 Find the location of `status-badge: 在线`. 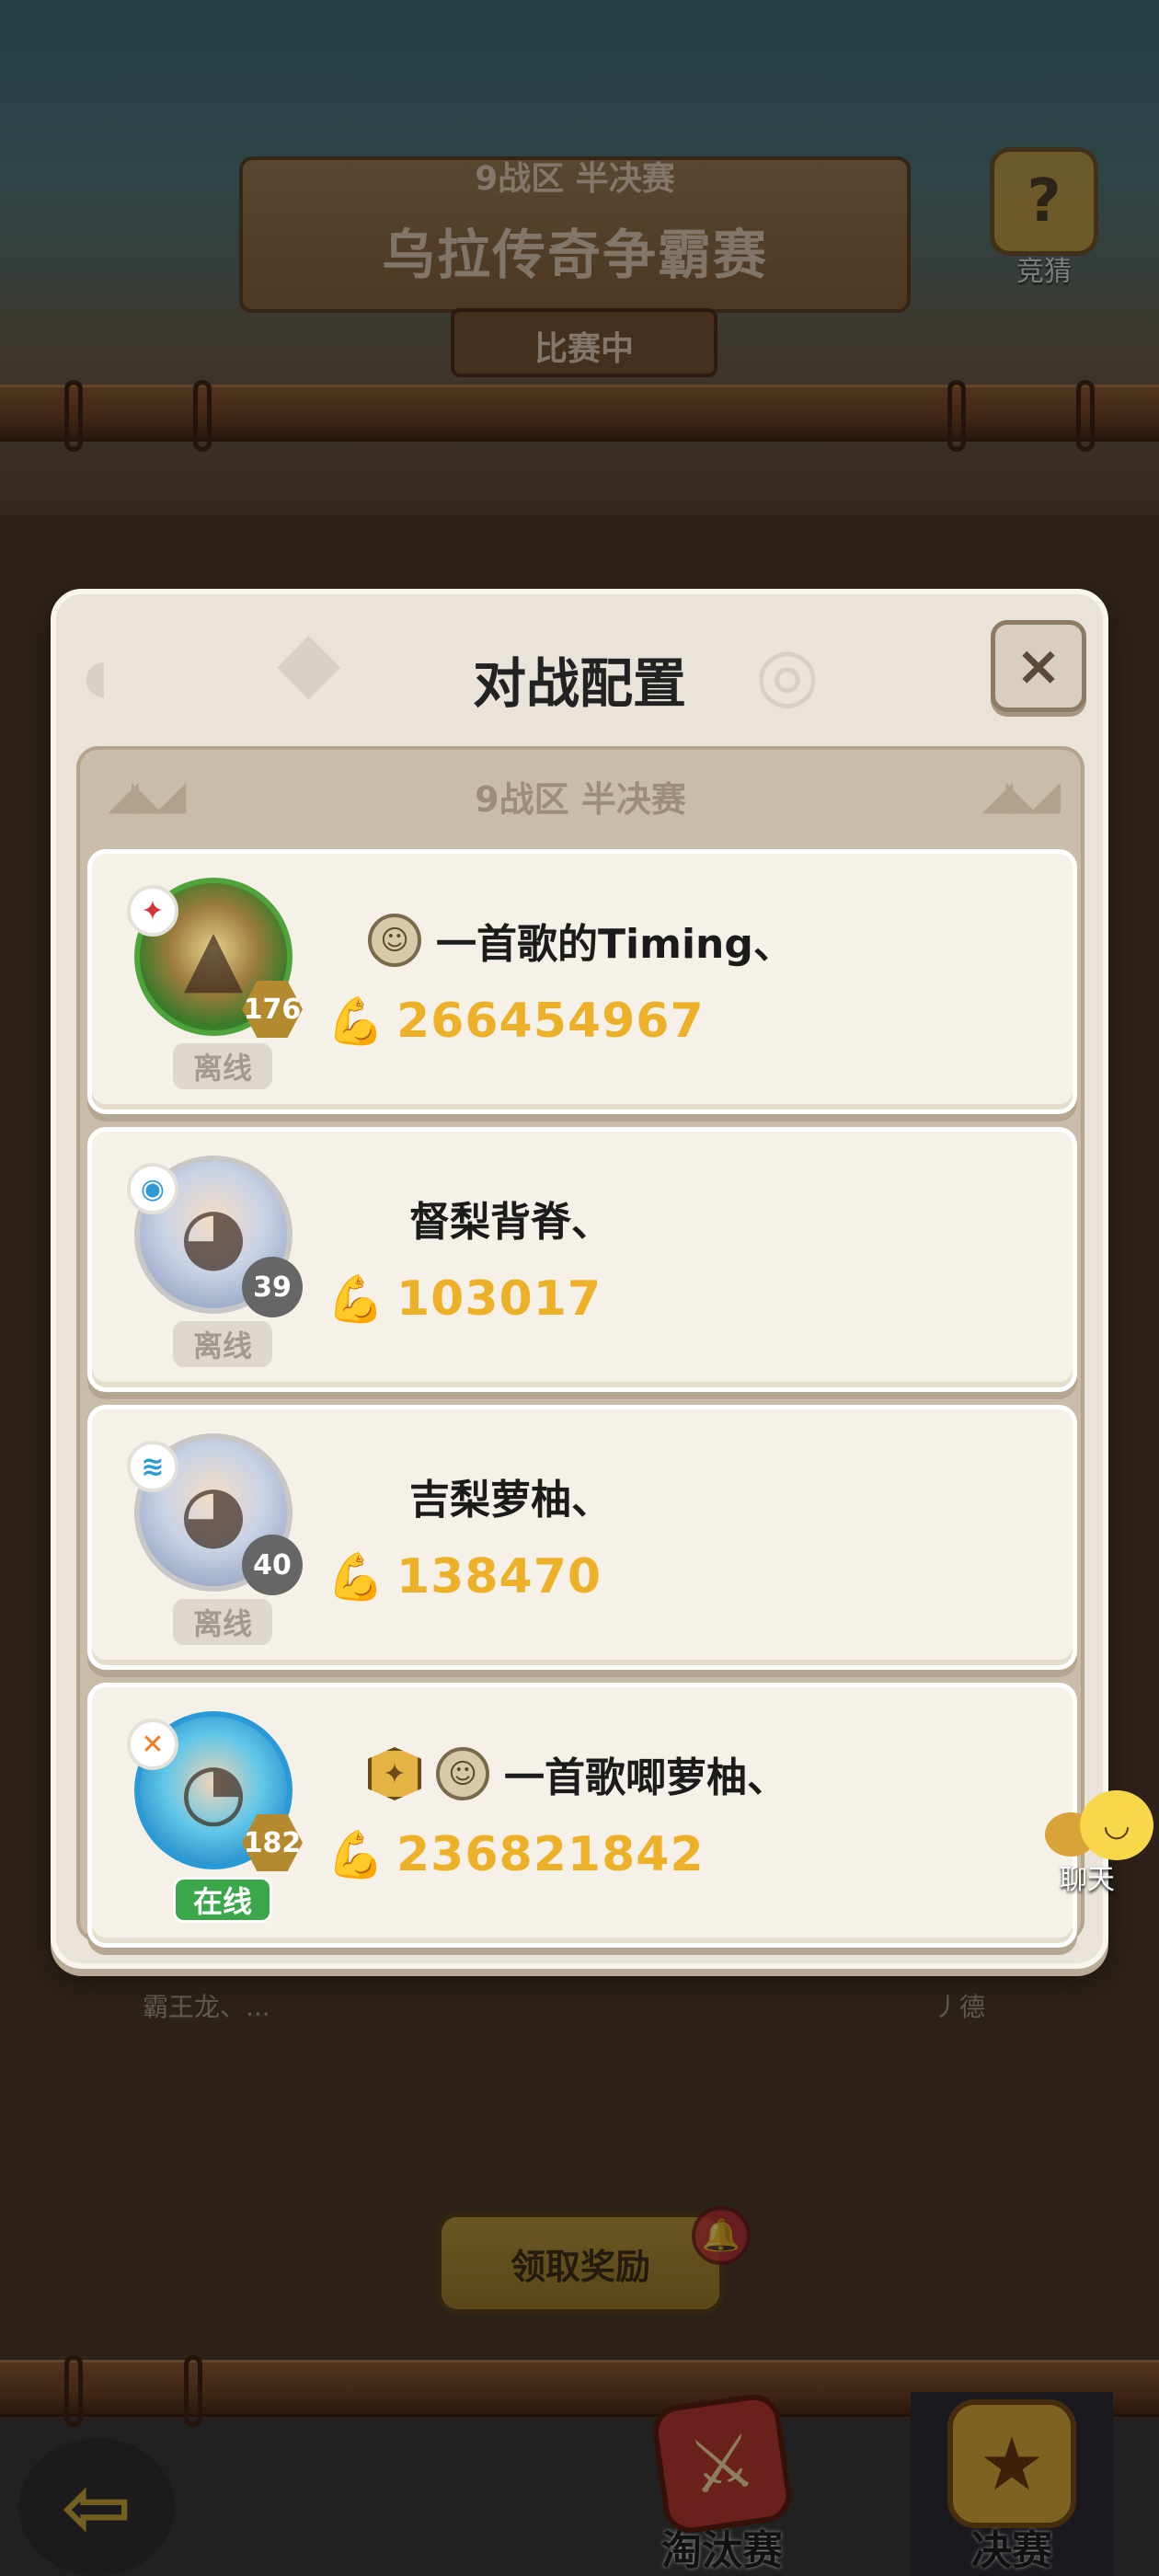

status-badge: 在线 is located at coordinates (222, 1900).